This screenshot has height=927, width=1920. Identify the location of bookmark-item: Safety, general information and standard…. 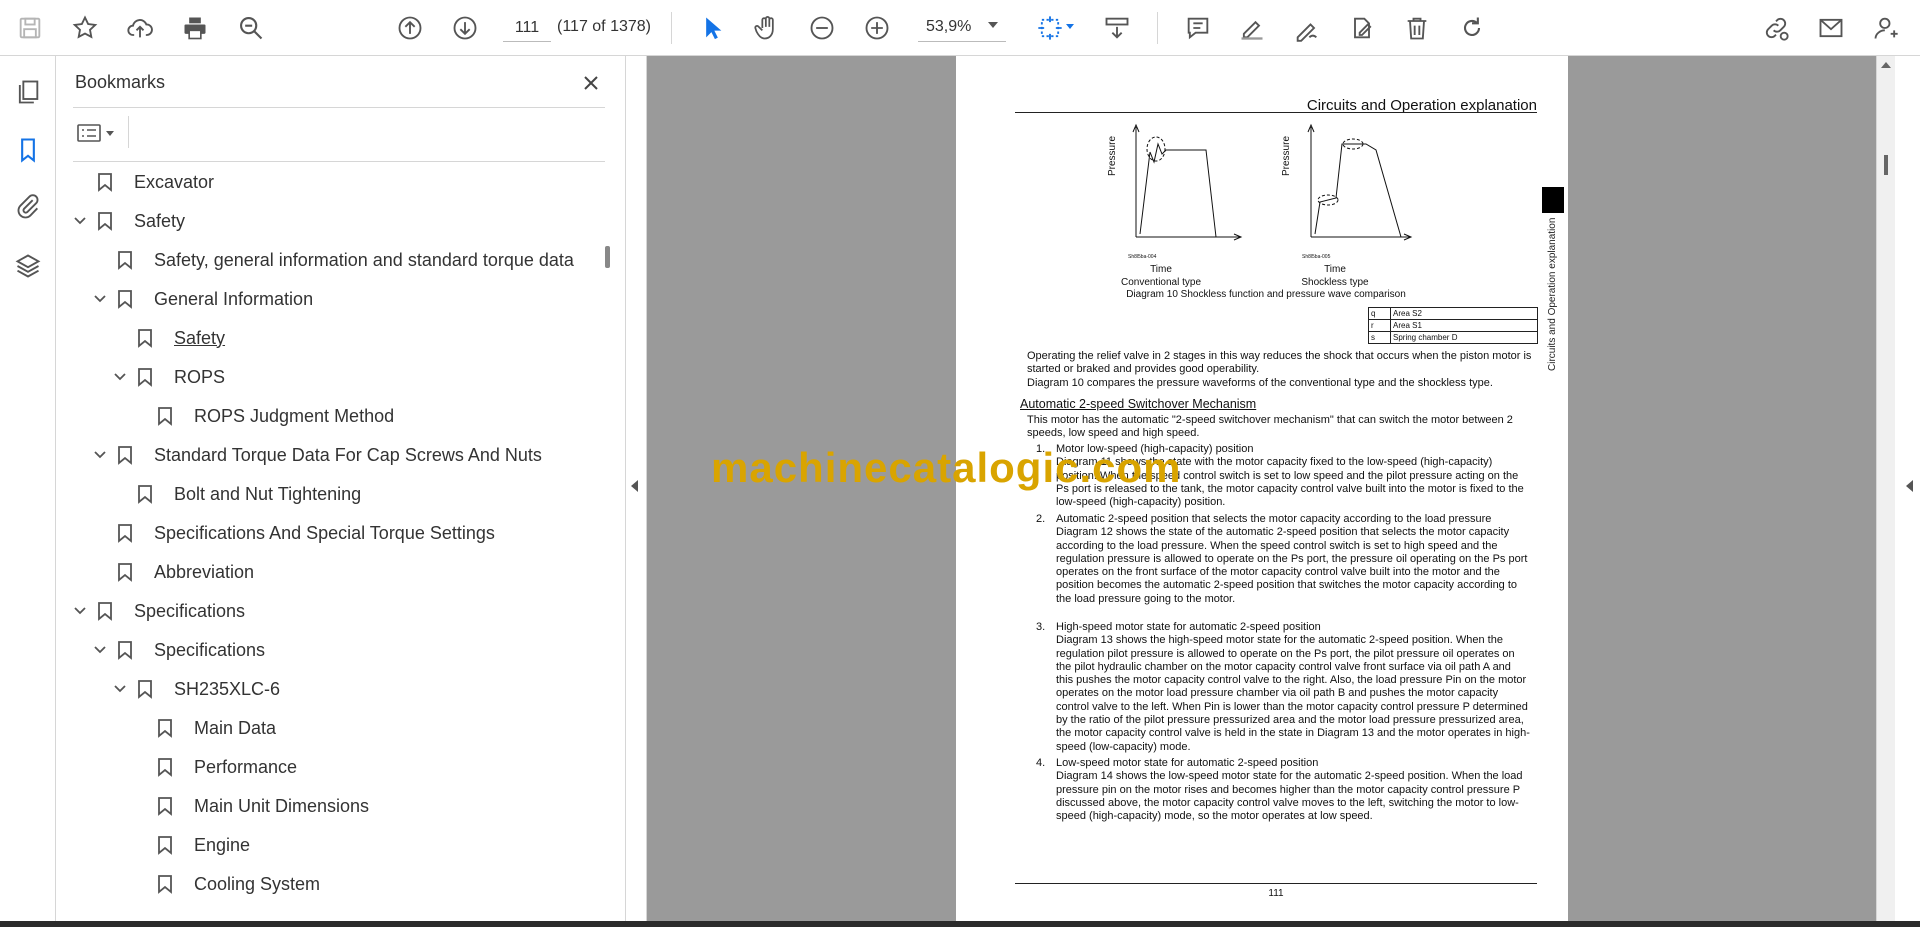
(332, 260).